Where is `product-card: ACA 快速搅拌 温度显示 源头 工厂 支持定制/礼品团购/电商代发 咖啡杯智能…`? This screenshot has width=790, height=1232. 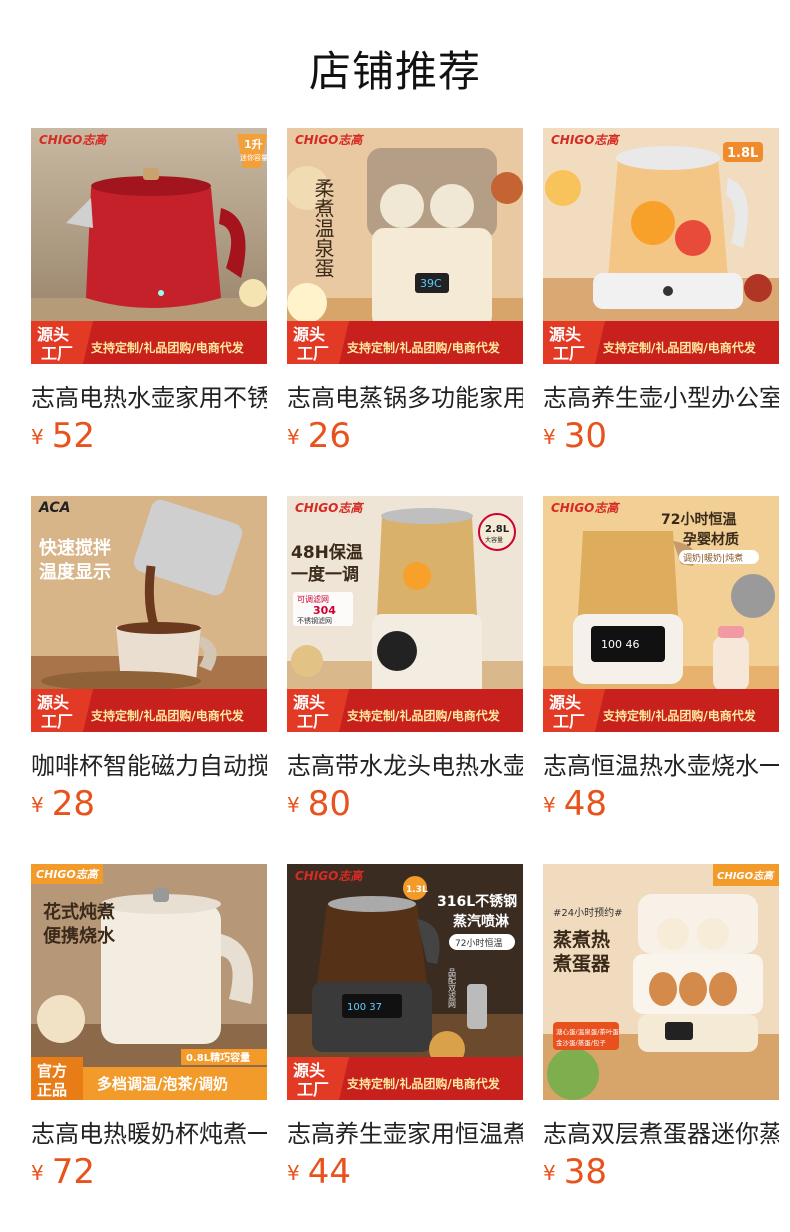 product-card: ACA 快速搅拌 温度显示 源头 工厂 支持定制/礼品团购/电商代发 咖啡杯智能… is located at coordinates (149, 661).